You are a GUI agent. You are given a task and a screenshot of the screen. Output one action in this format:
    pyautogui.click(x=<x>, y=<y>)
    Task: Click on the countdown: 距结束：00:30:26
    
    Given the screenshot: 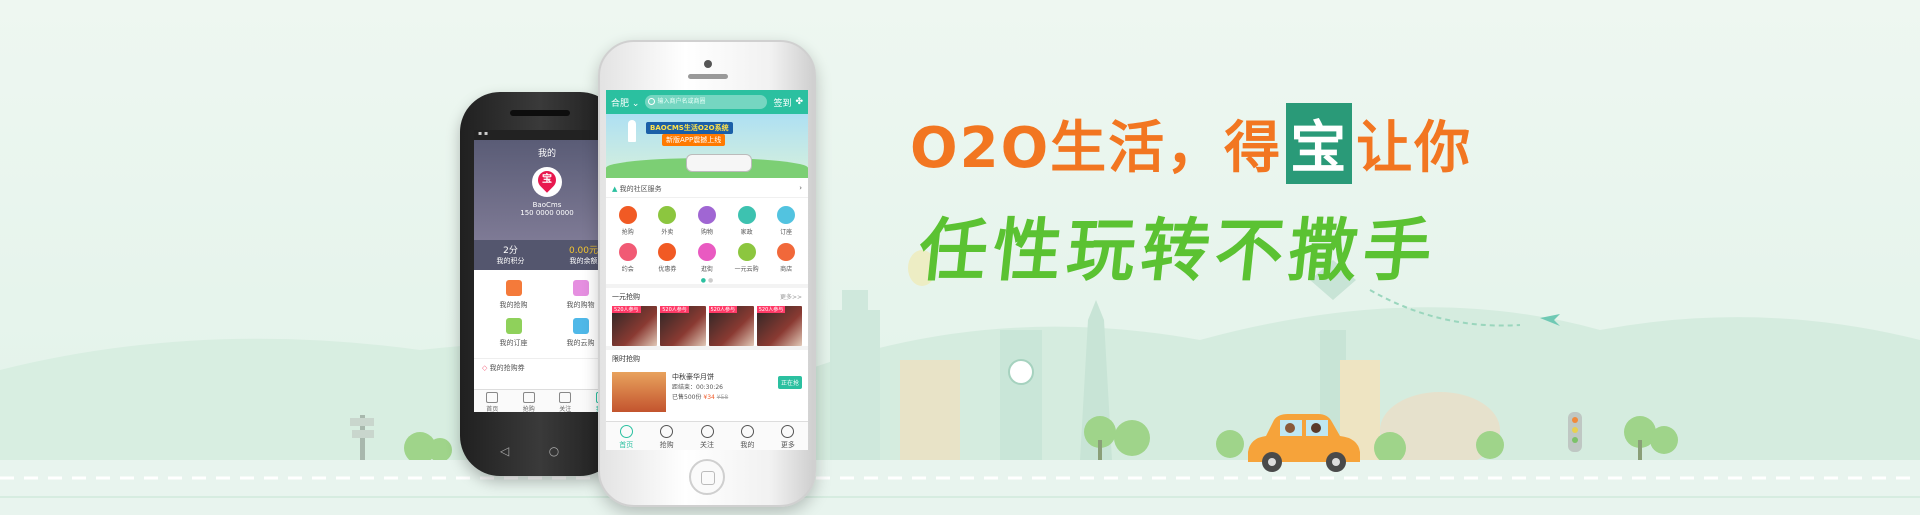 What is the action you would take?
    pyautogui.click(x=697, y=387)
    